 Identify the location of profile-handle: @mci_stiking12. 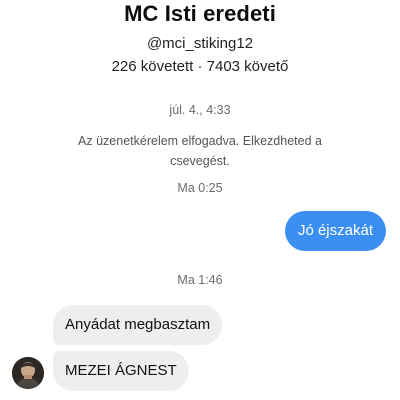
(200, 43).